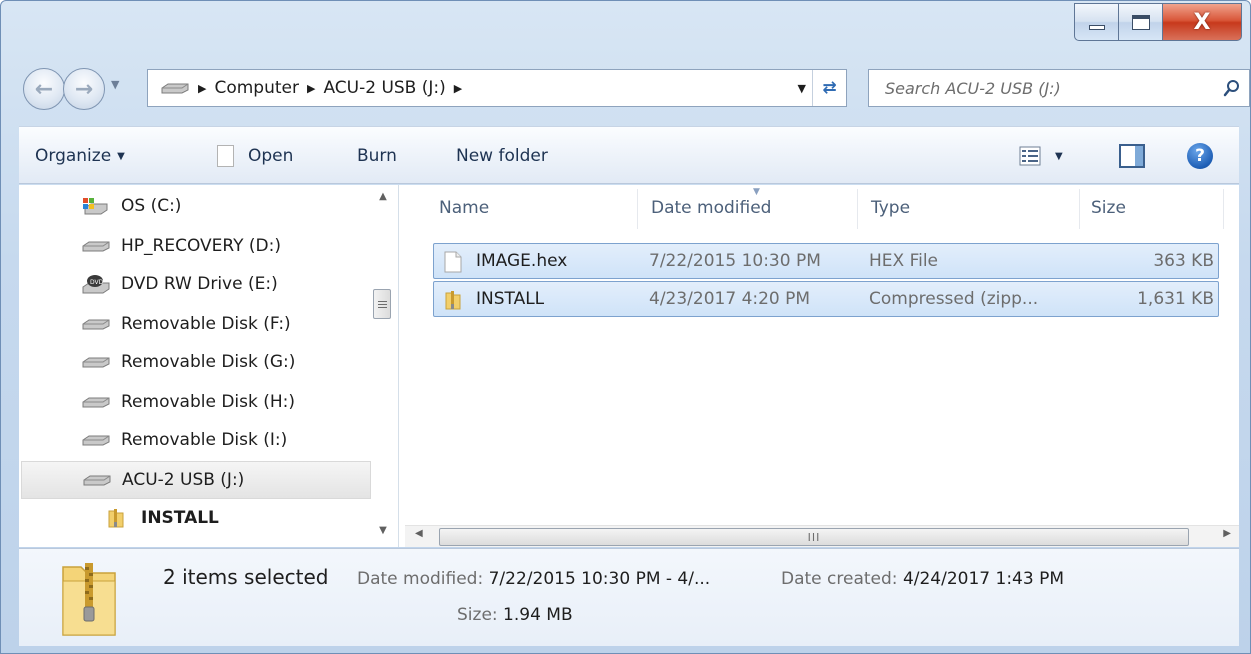  I want to click on organize-menu-button: Organize ▼, so click(80, 156).